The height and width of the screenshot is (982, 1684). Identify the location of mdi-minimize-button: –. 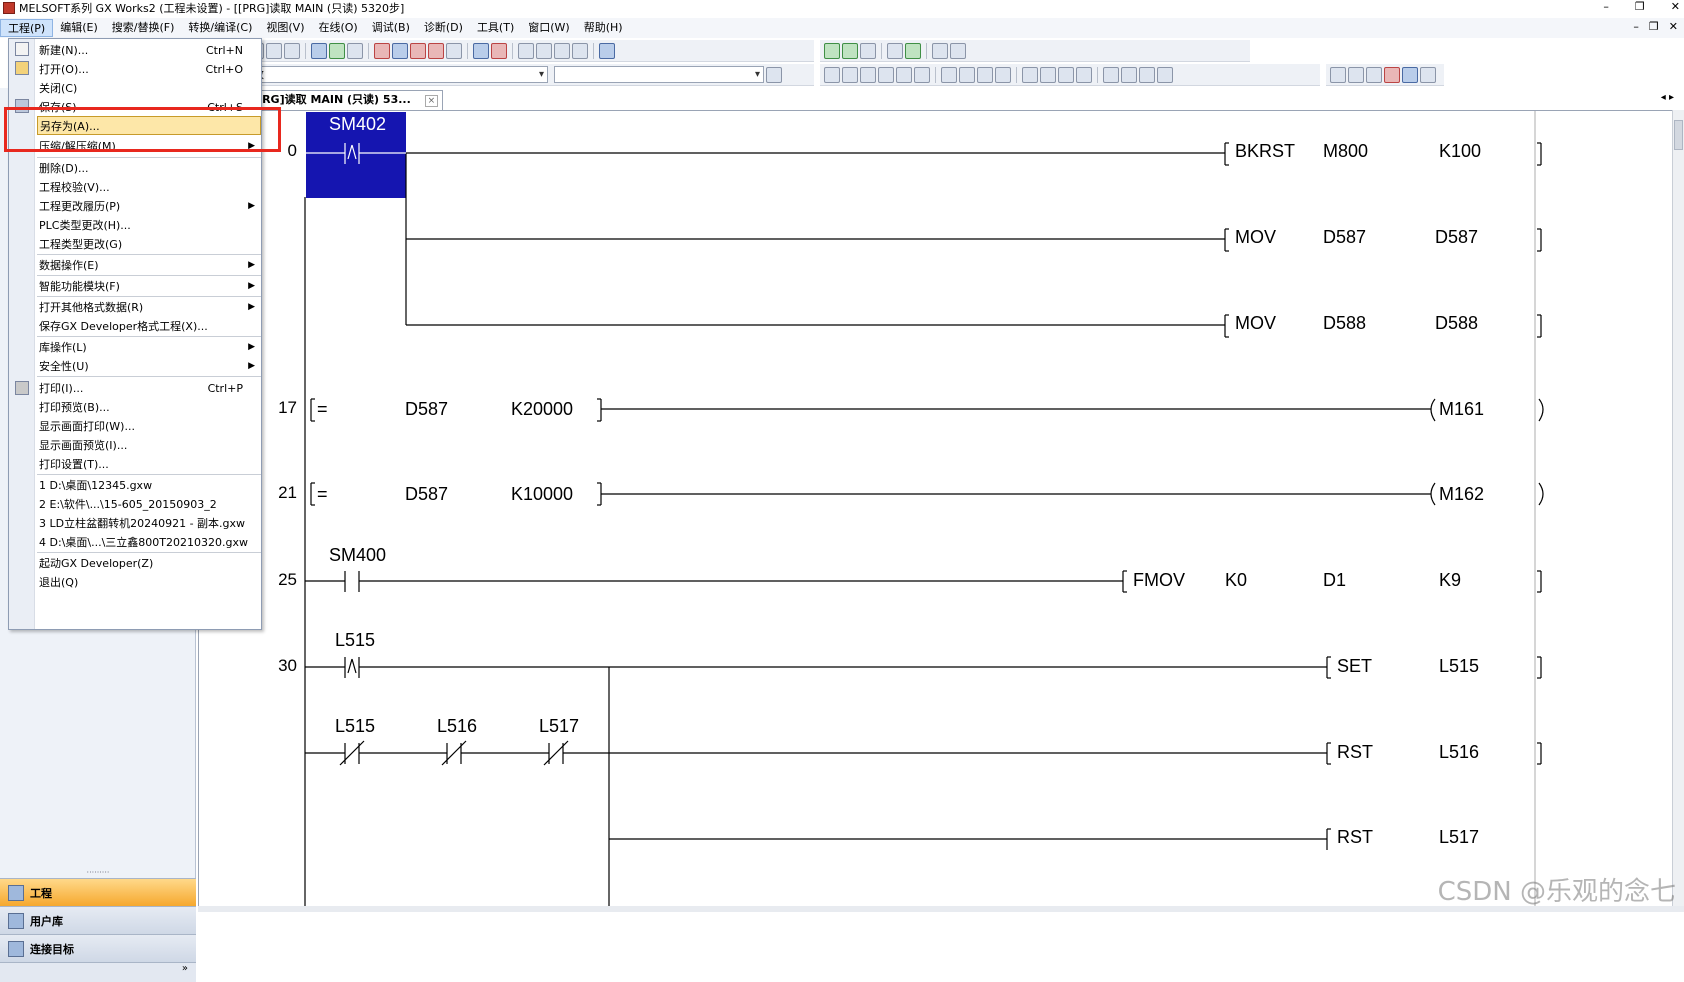
(1636, 26).